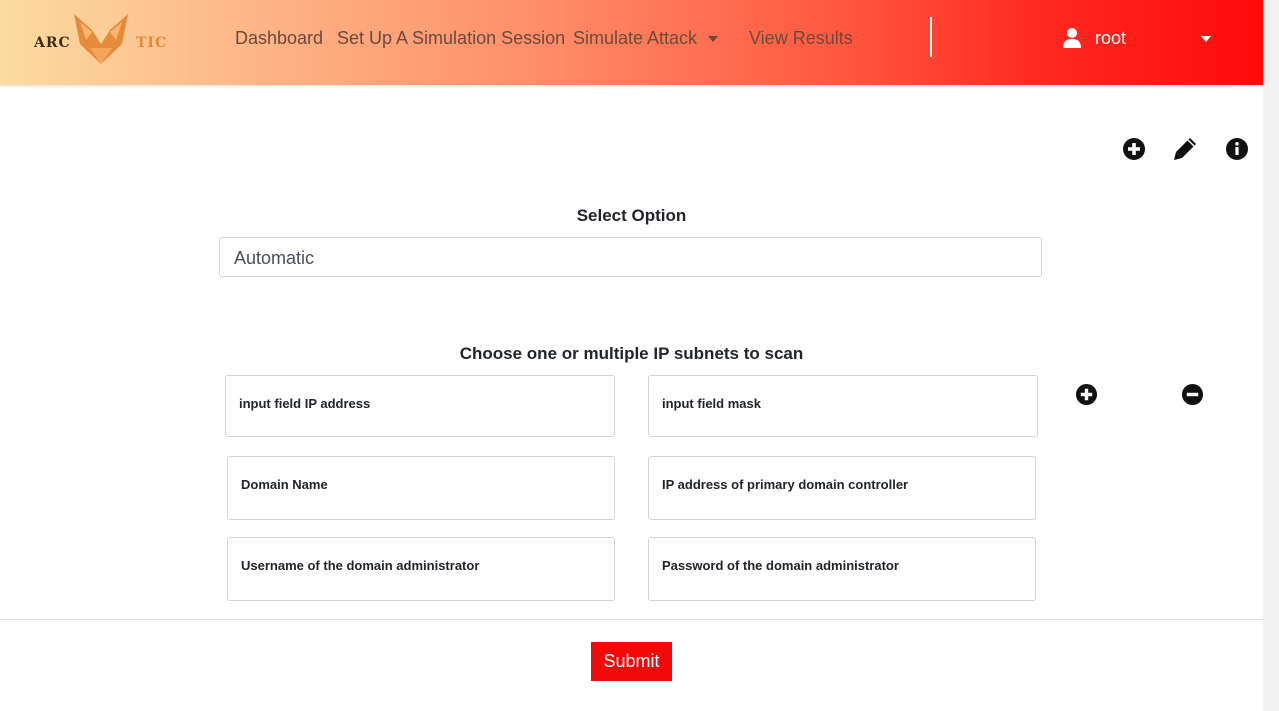 The width and height of the screenshot is (1279, 711). I want to click on mask-input: input field mask, so click(843, 406).